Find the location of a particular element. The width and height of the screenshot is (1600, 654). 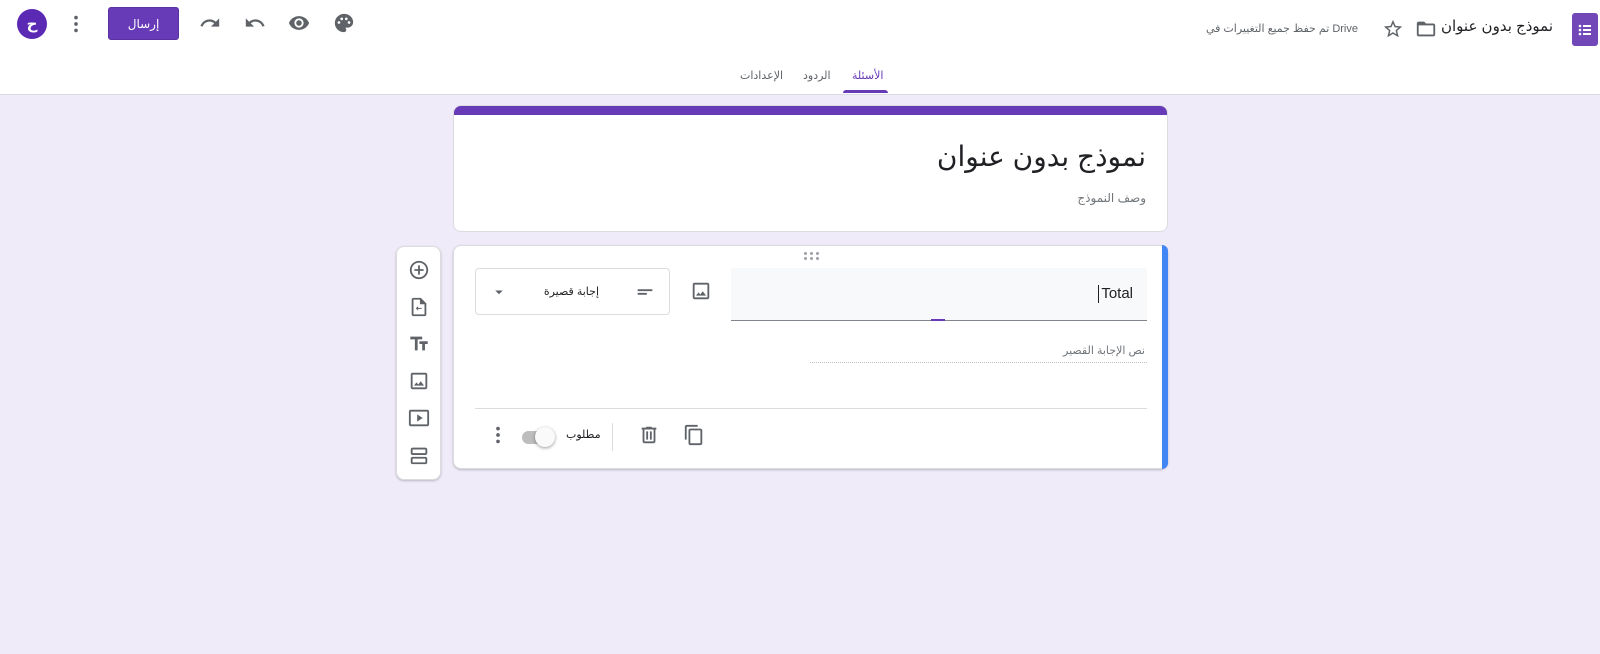

eye-icon is located at coordinates (299, 23).